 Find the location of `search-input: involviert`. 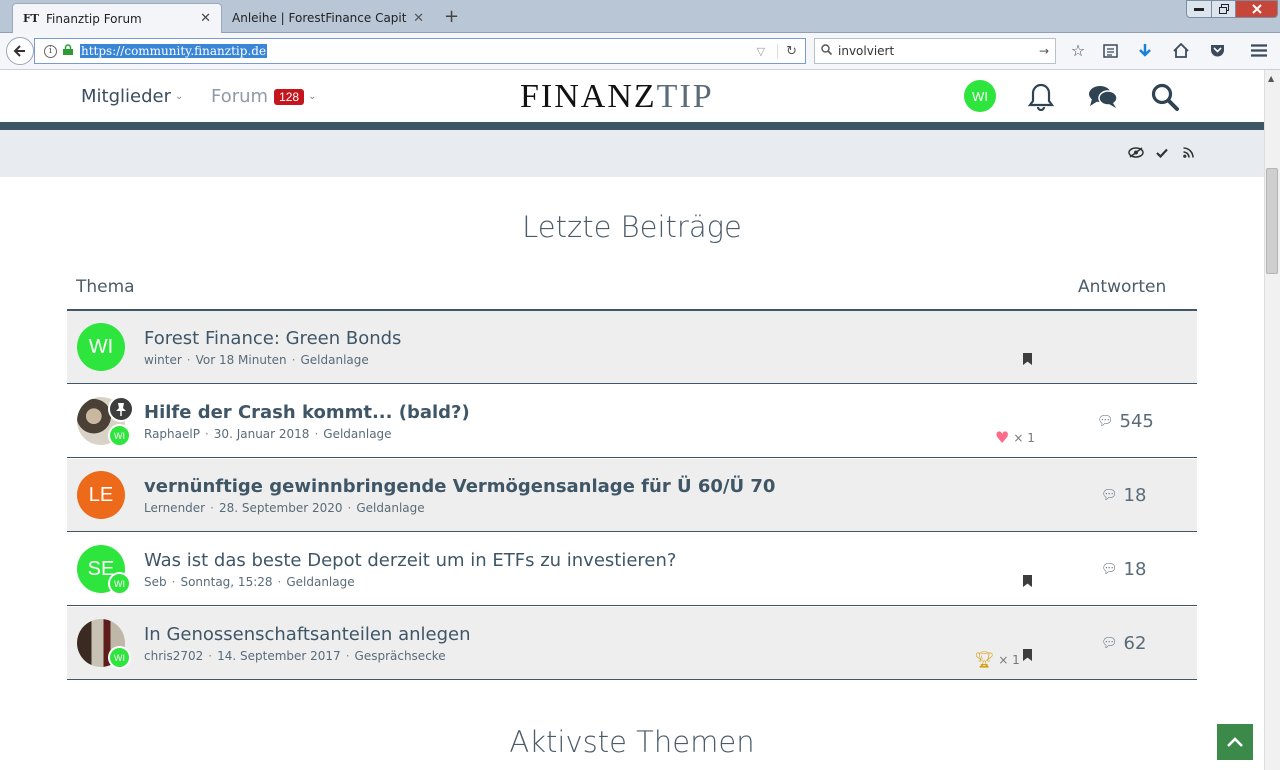

search-input: involviert is located at coordinates (866, 51).